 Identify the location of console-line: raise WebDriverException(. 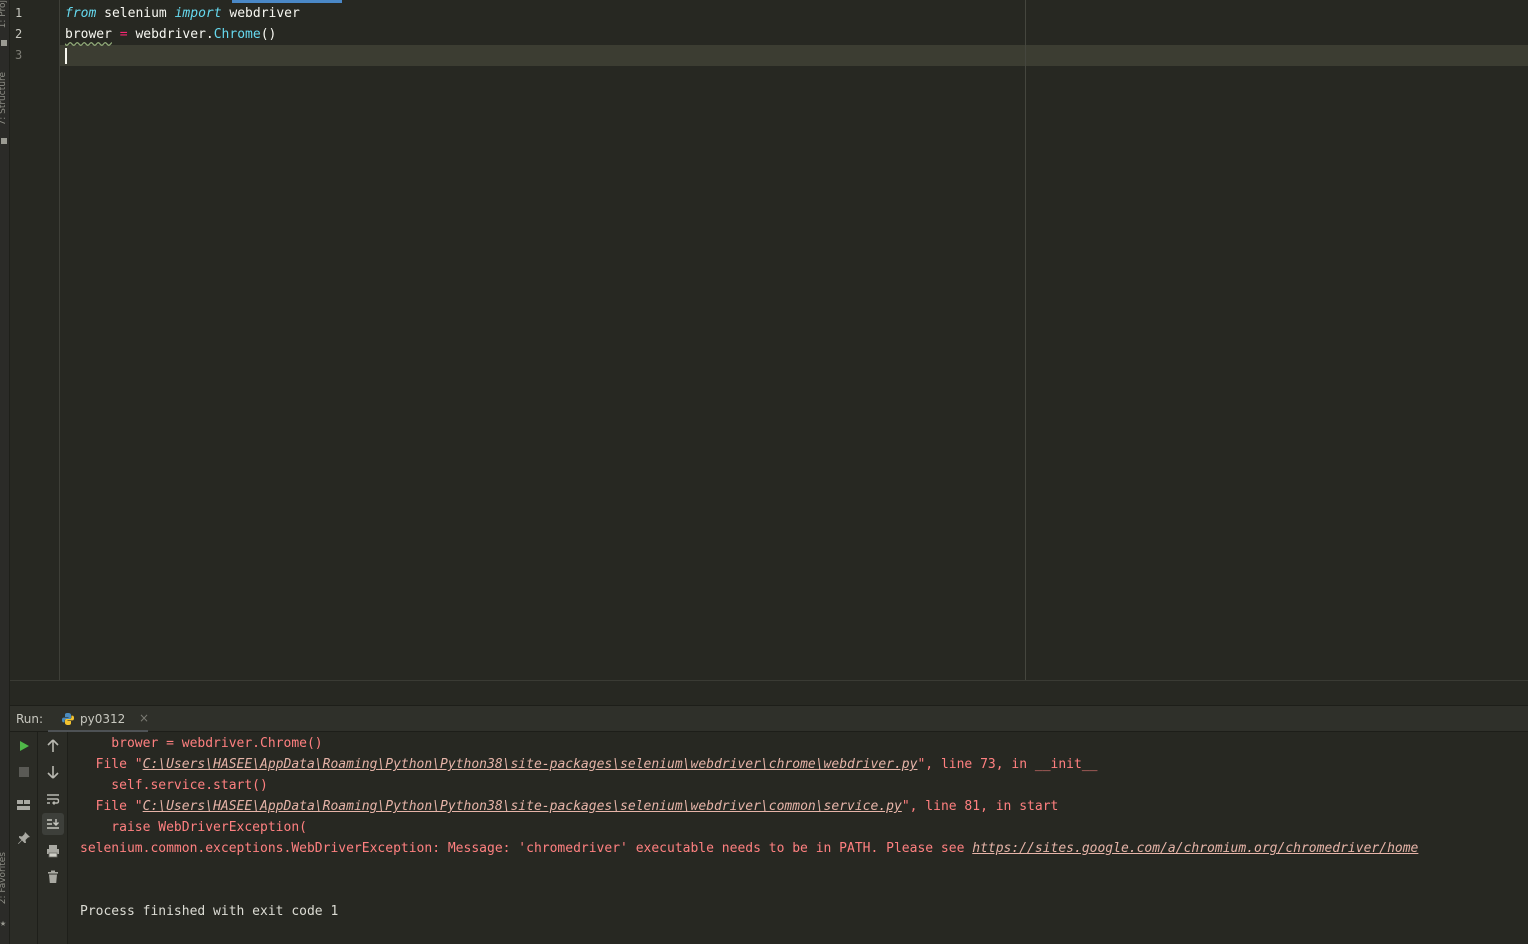
(193, 827).